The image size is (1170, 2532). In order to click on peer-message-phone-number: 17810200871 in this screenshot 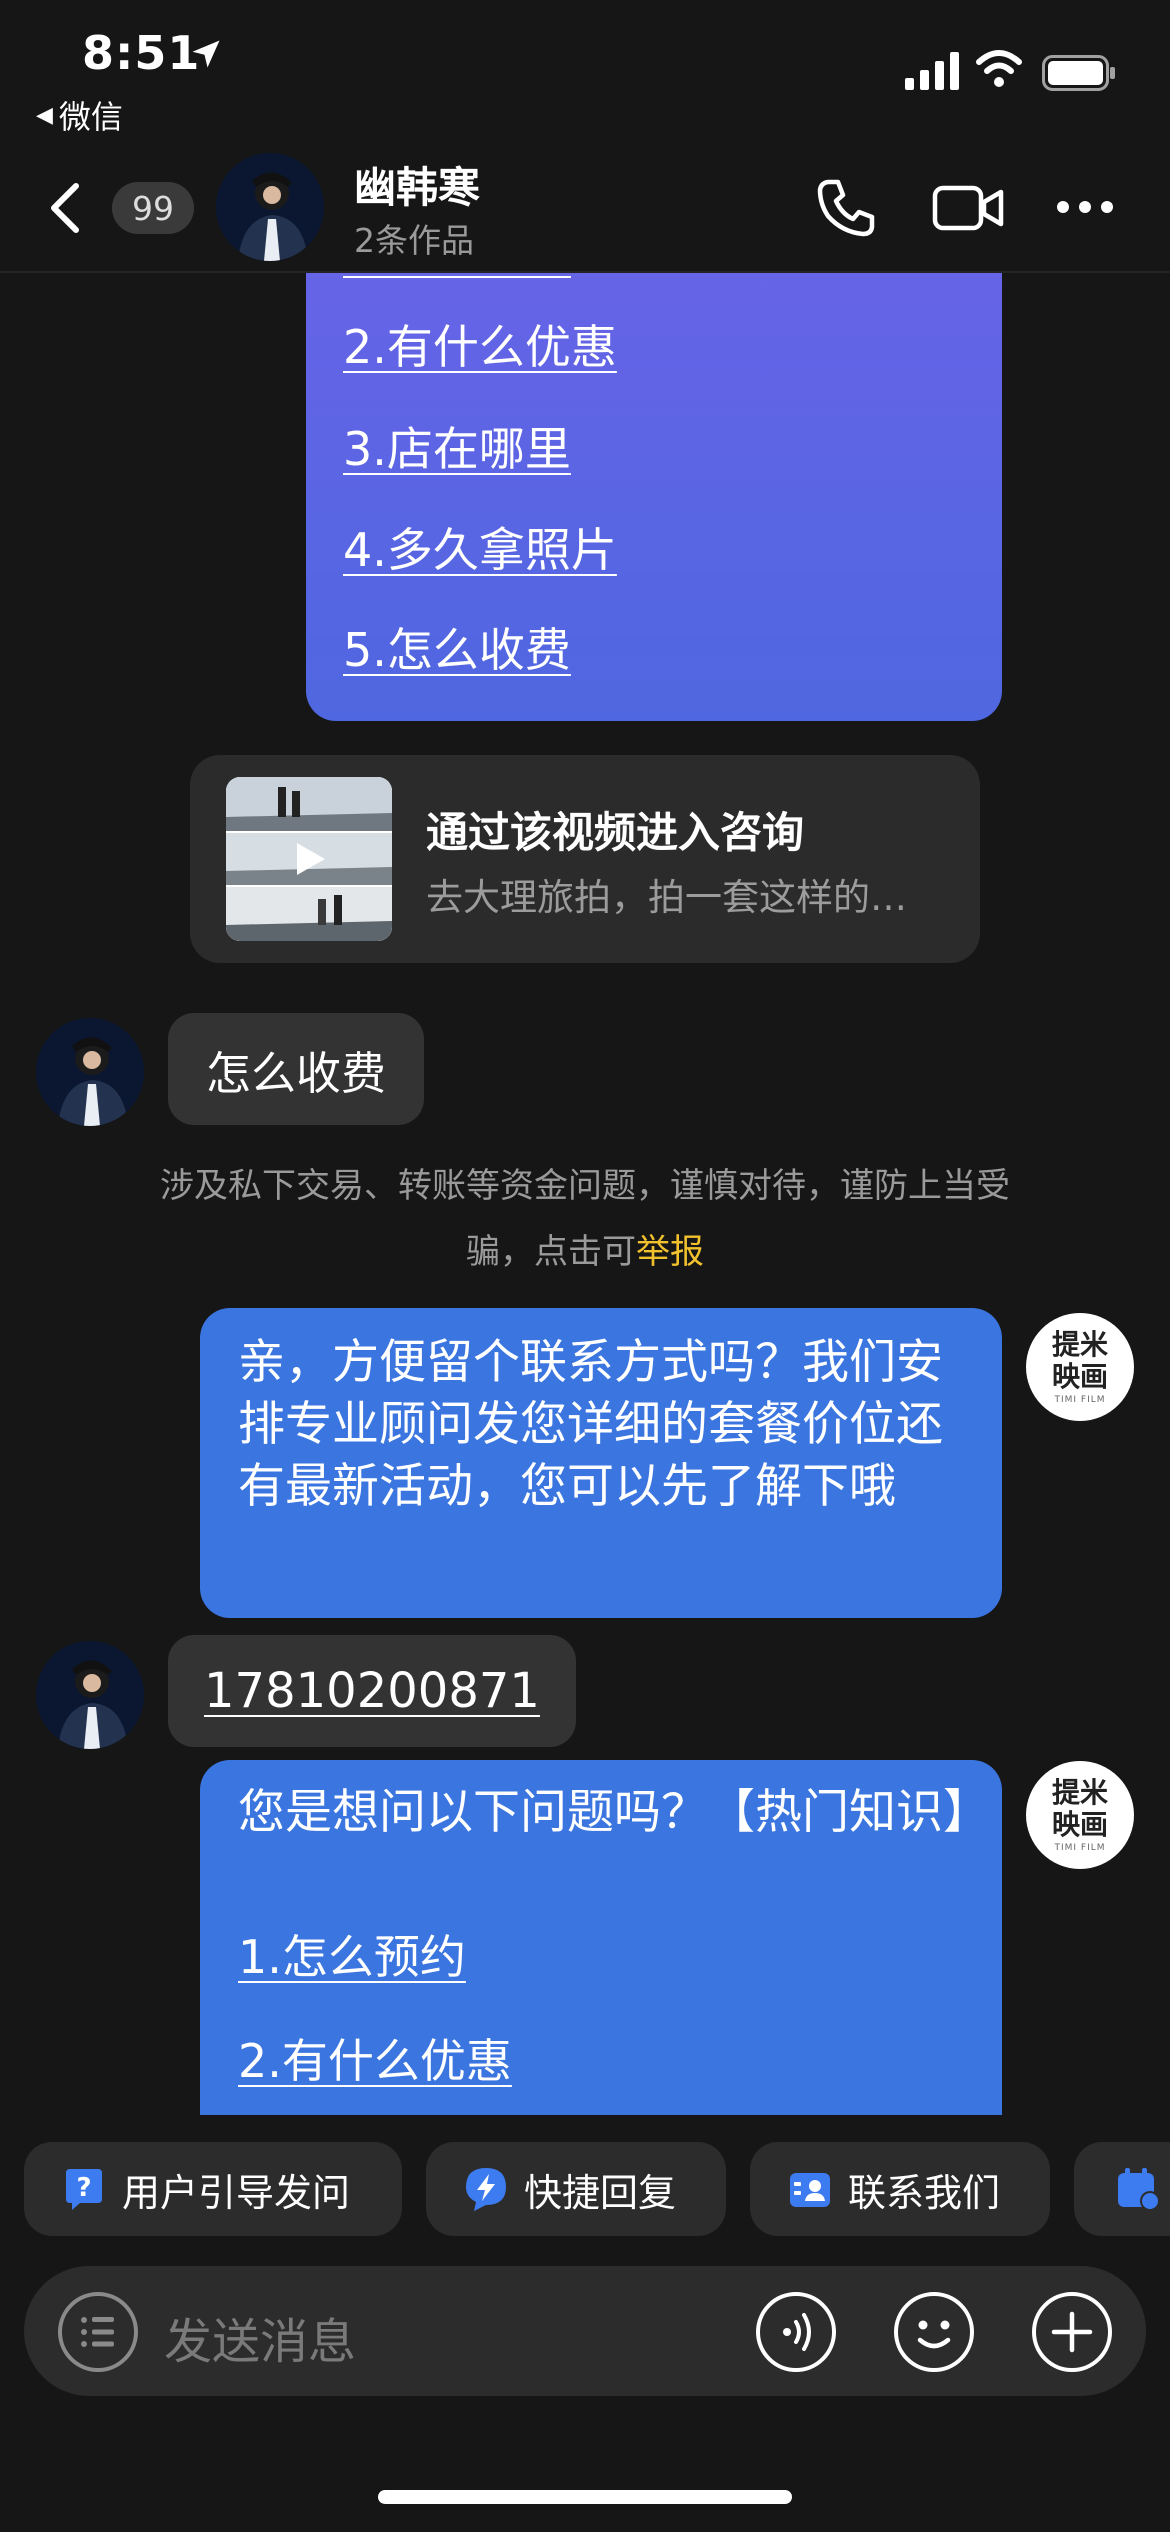, I will do `click(372, 1691)`.